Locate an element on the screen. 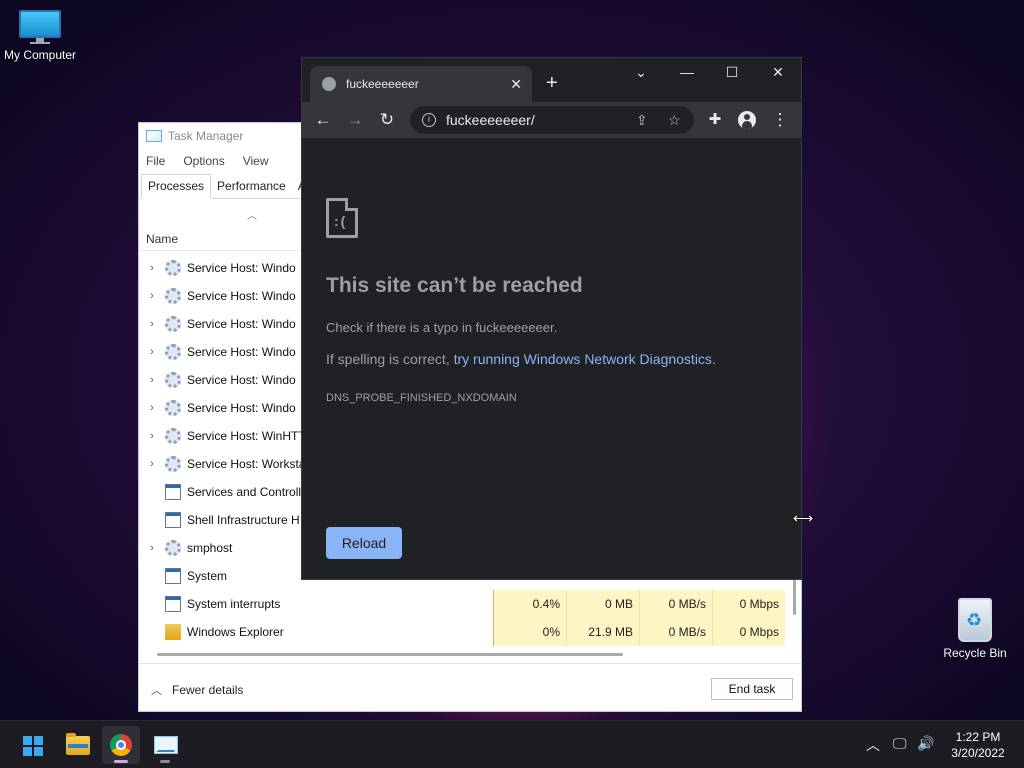 This screenshot has height=768, width=1024. taskbar-chrome is located at coordinates (121, 745).